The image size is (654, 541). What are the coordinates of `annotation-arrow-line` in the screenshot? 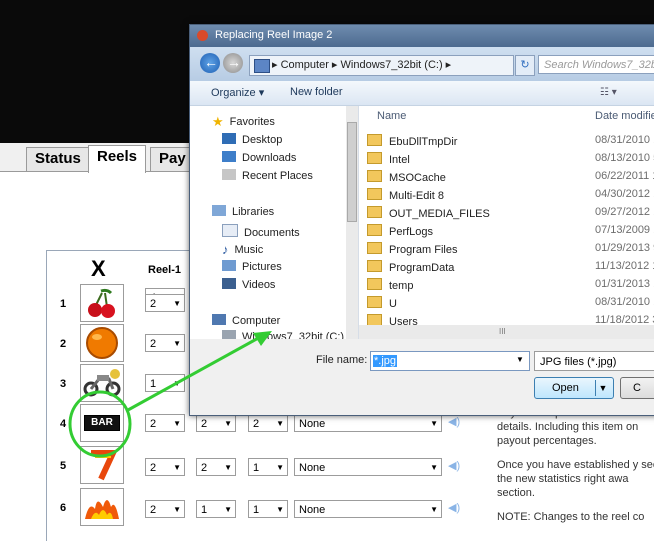 It's located at (195, 373).